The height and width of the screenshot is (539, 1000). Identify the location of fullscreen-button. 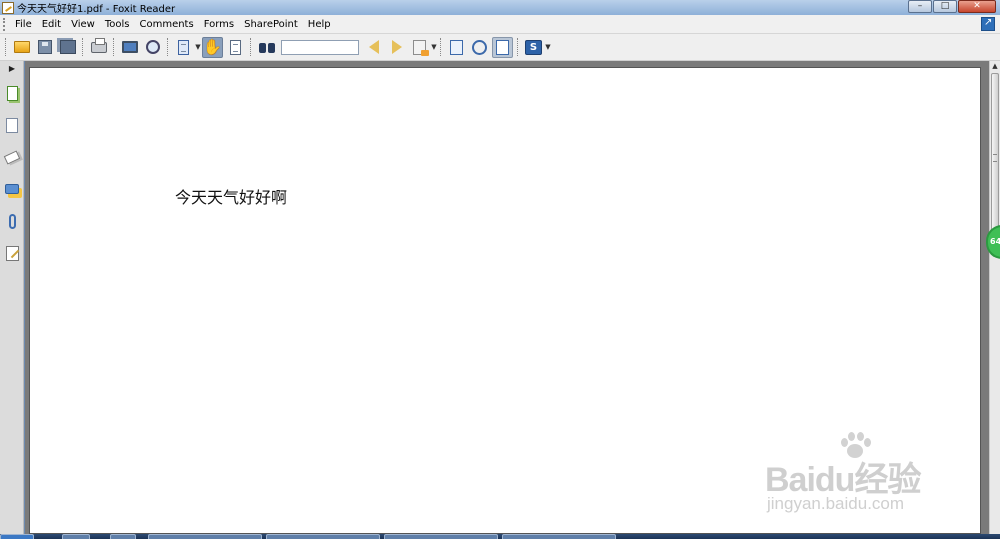
(129, 47).